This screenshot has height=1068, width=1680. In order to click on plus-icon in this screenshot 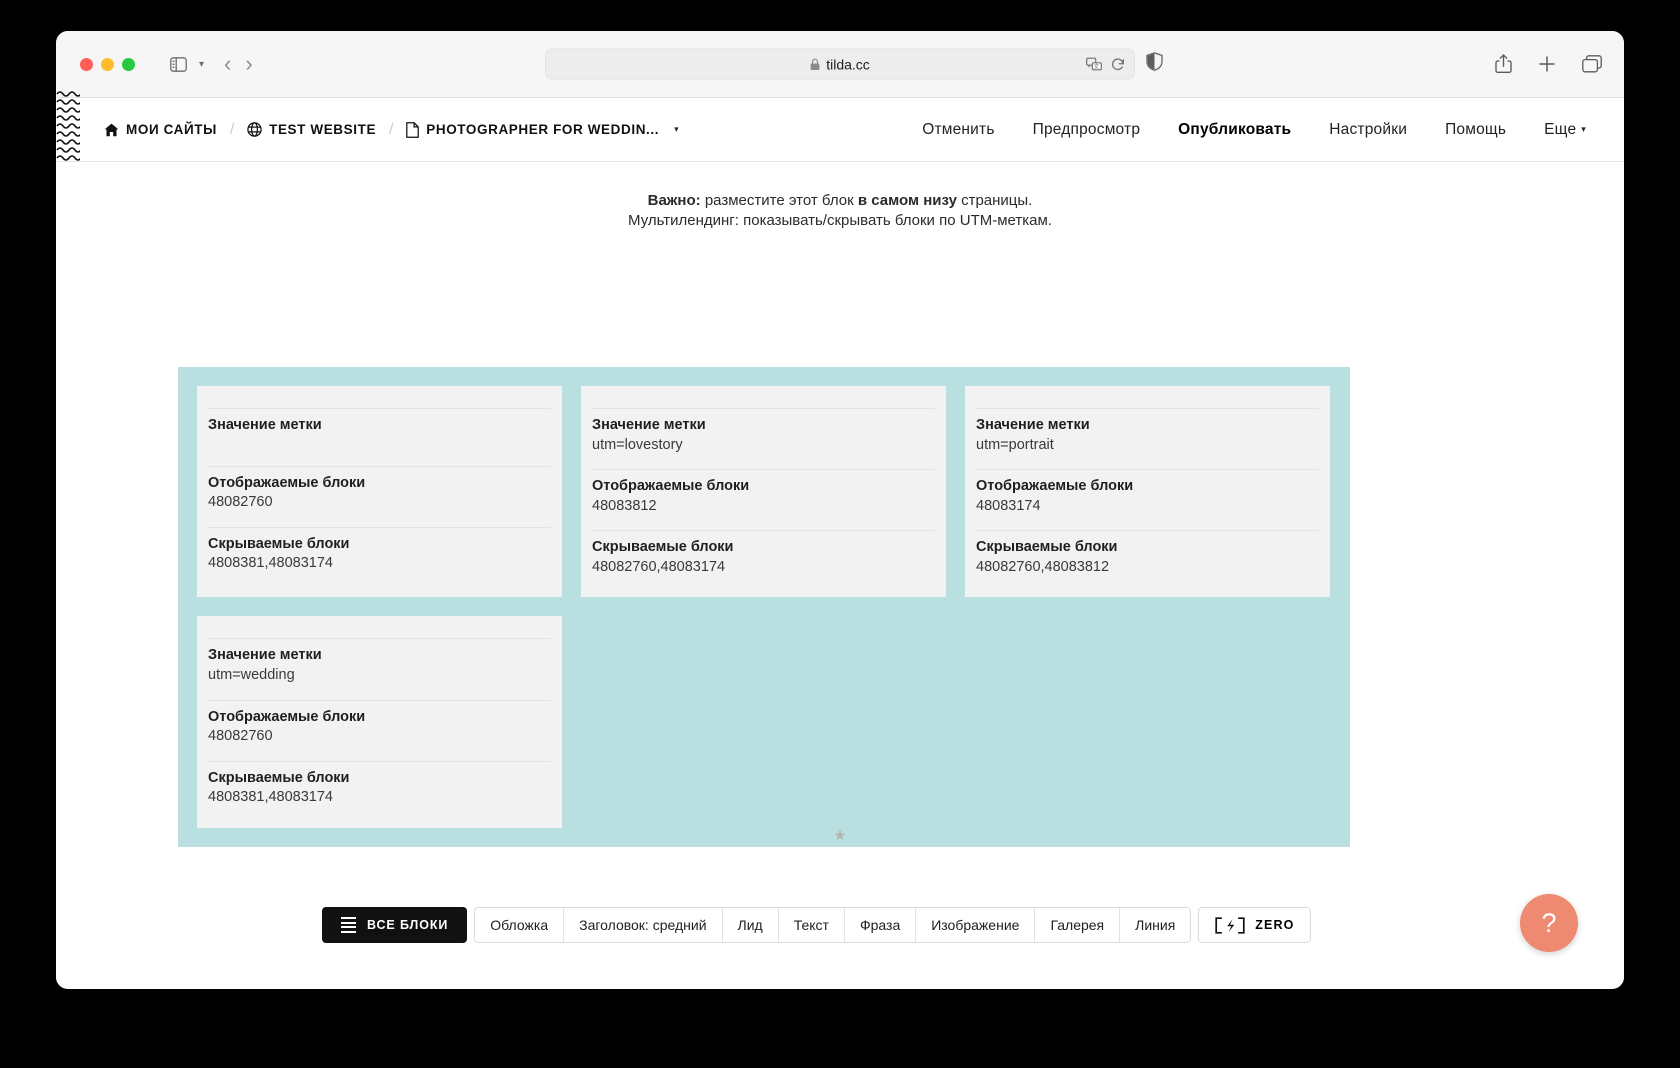, I will do `click(1547, 64)`.